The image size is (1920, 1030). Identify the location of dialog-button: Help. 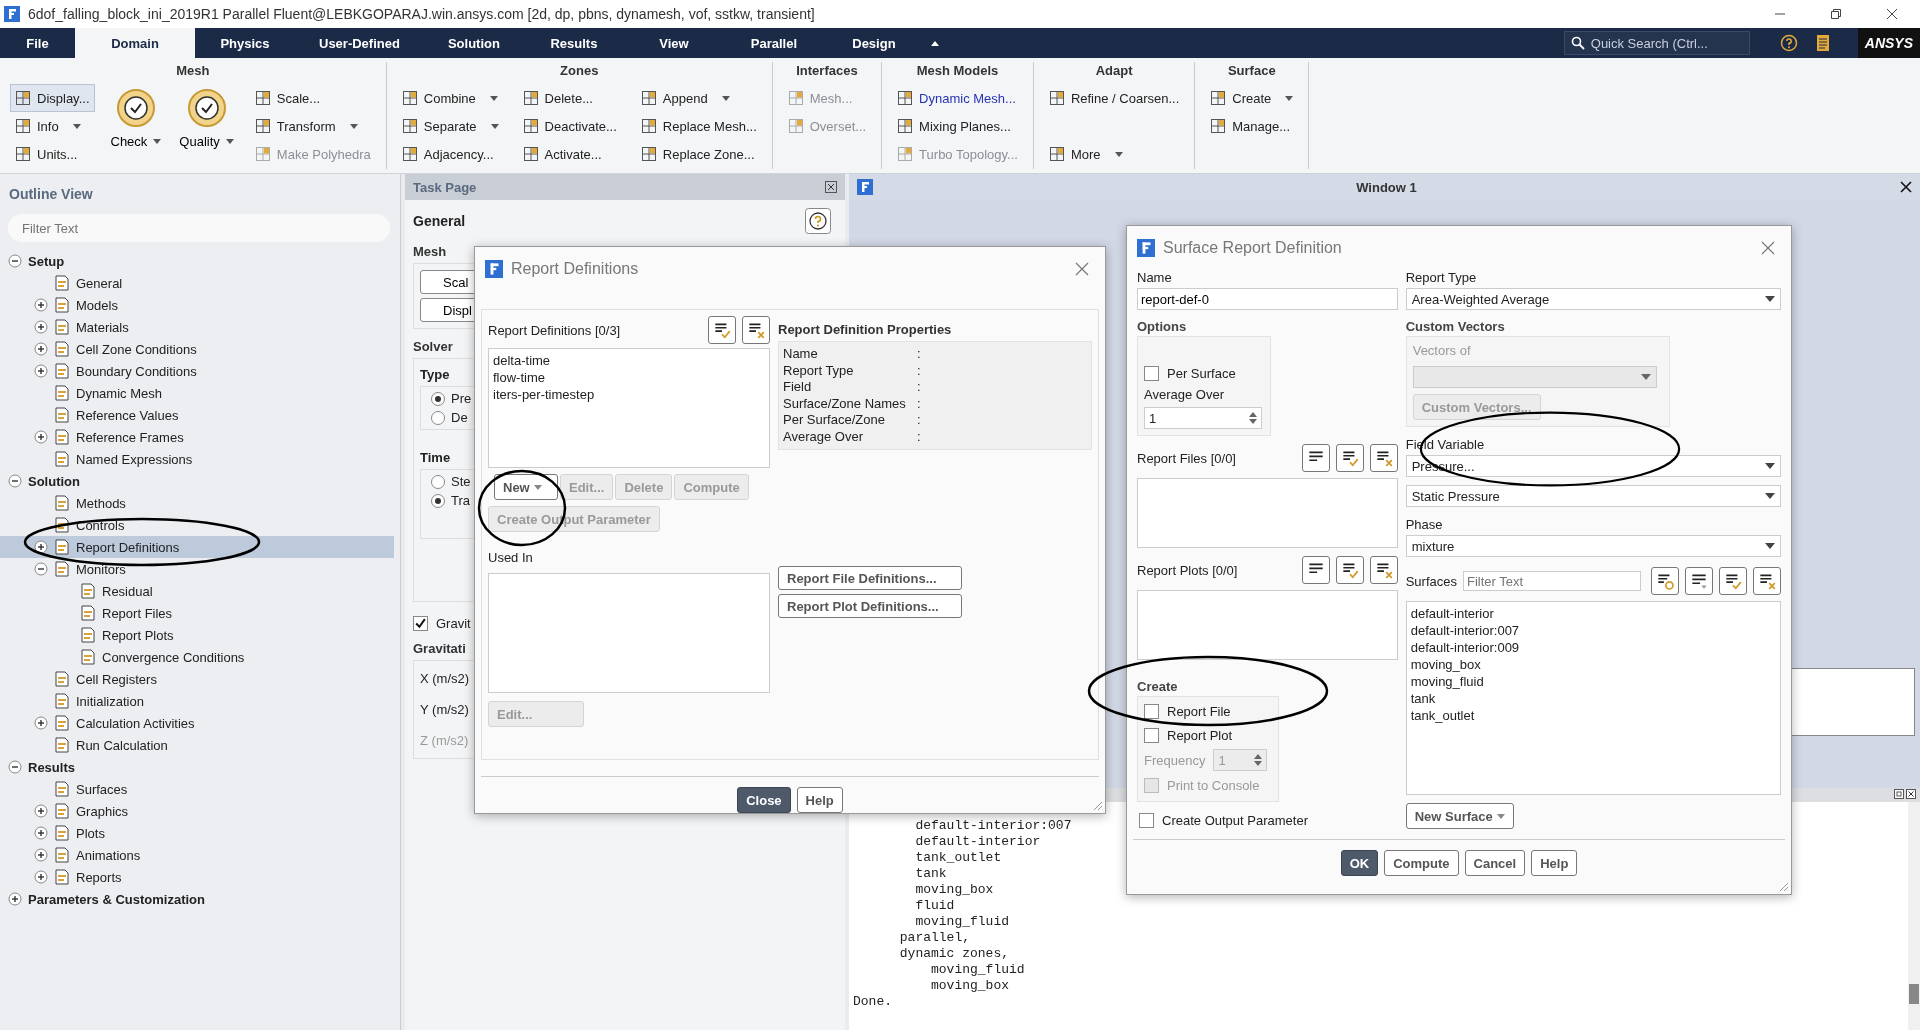
(1554, 863).